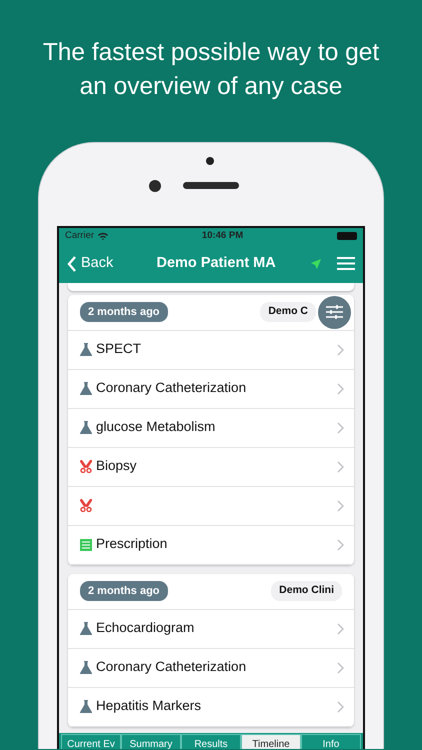 The height and width of the screenshot is (750, 422). Describe the element at coordinates (145, 628) in the screenshot. I see `row-label: Echocardiogram` at that location.